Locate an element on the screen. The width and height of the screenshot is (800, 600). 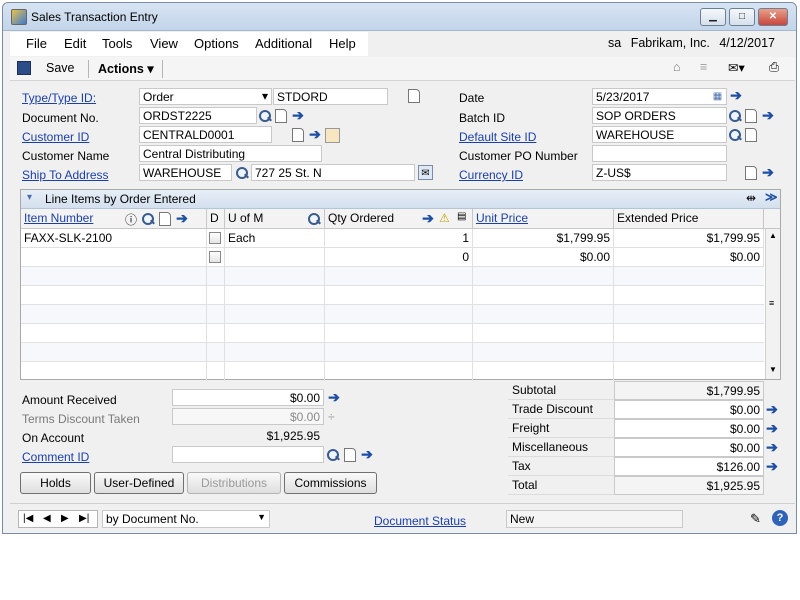
batch-field: SOP ORDERS is located at coordinates (659, 115).